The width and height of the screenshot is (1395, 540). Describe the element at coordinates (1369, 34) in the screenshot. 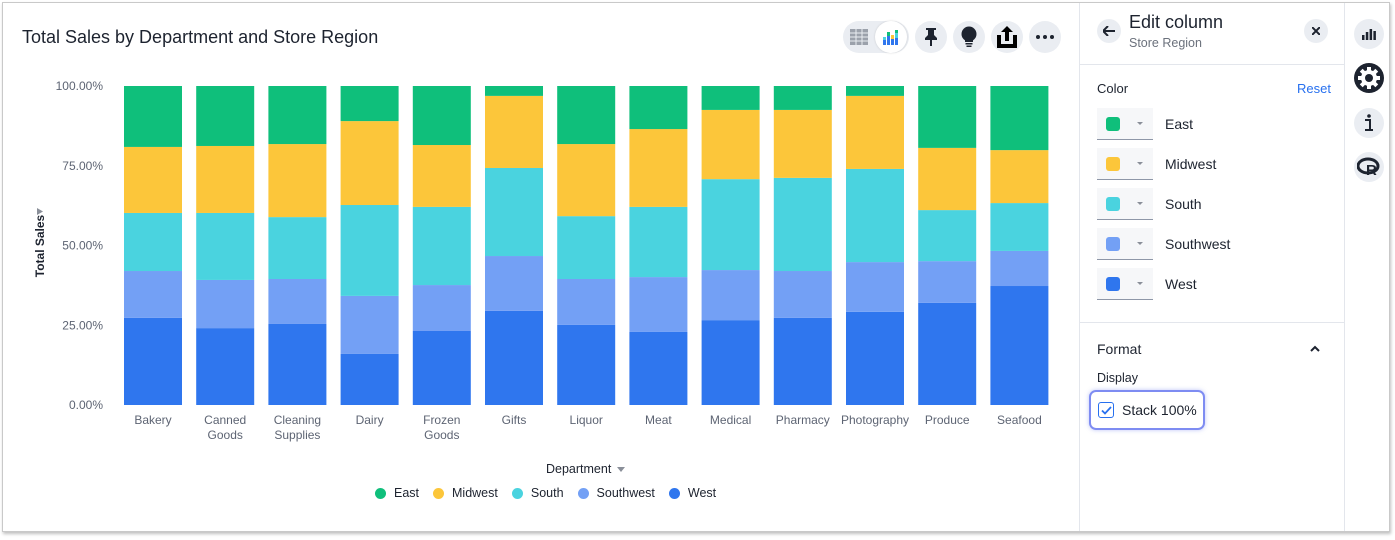

I see `chart-config-button` at that location.